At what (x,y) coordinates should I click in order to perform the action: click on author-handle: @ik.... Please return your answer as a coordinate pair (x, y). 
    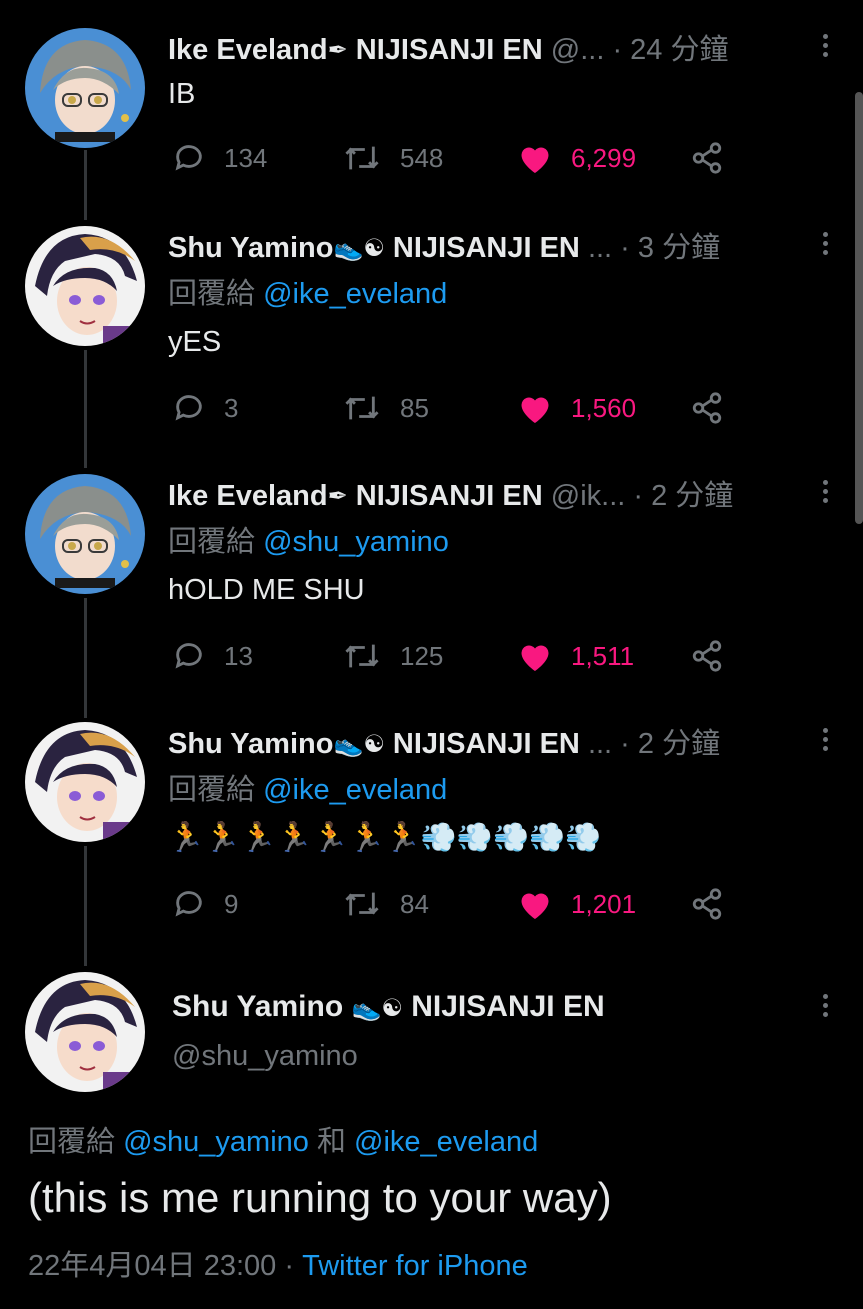
    Looking at the image, I should click on (588, 496).